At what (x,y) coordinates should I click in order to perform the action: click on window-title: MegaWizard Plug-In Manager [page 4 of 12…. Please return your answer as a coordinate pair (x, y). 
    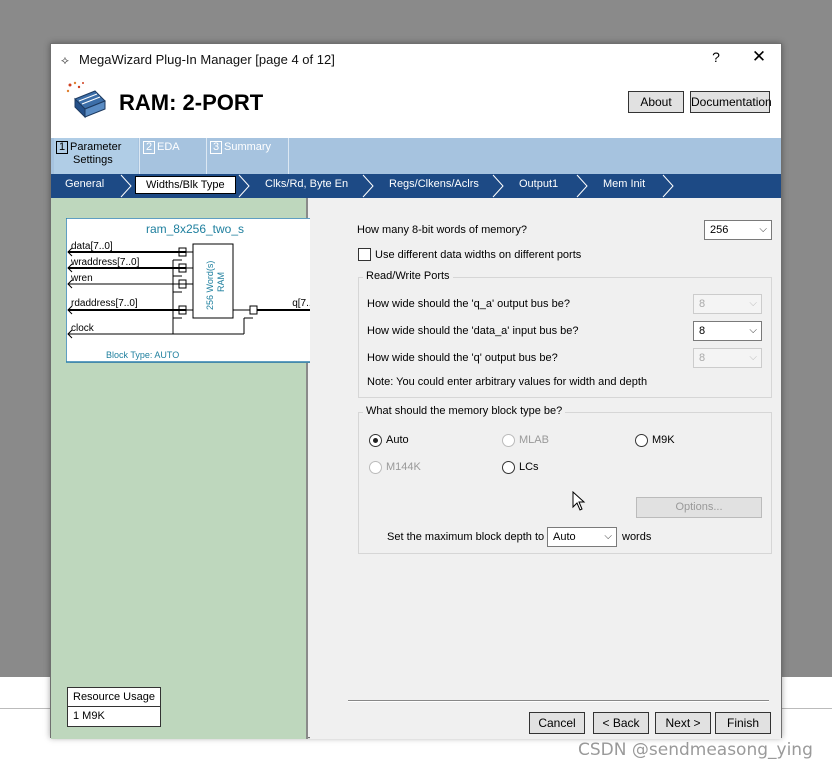
    Looking at the image, I should click on (207, 59).